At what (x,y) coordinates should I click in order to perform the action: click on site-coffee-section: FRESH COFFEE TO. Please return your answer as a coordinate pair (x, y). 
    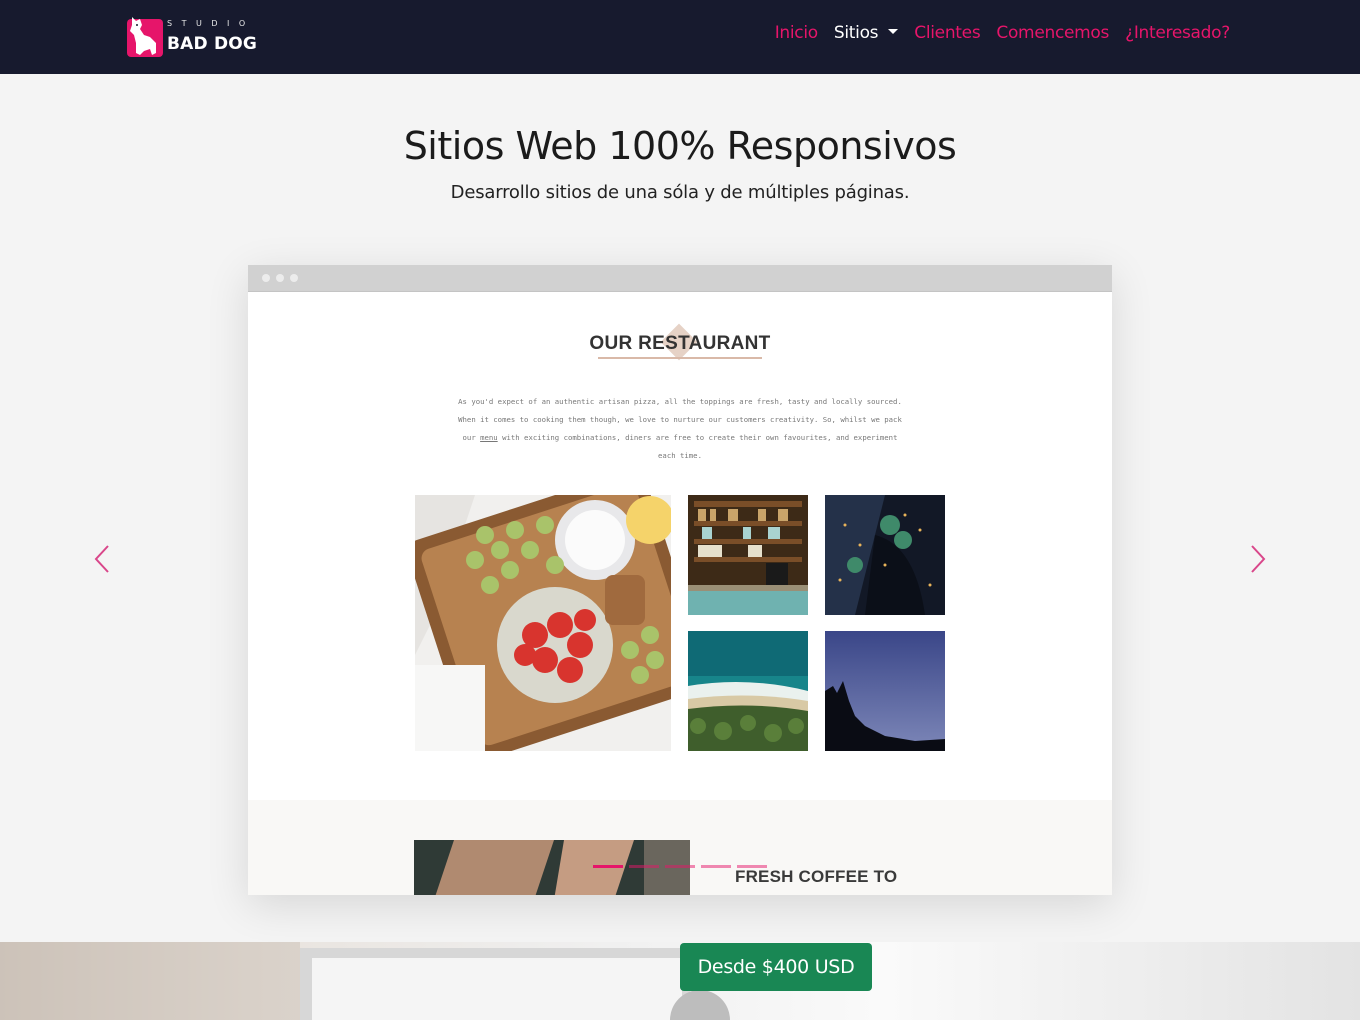
    Looking at the image, I should click on (680, 847).